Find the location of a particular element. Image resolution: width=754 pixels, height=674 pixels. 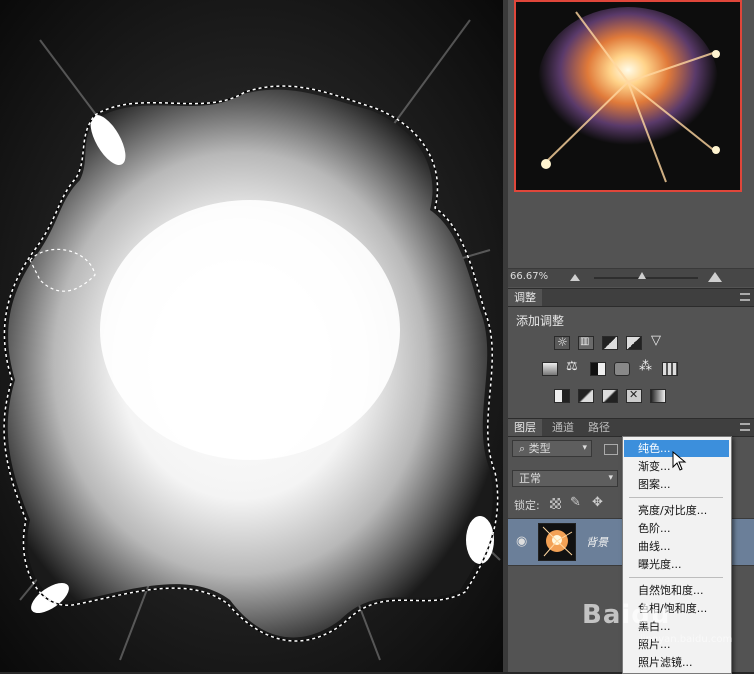

zoom-slider-track is located at coordinates (646, 278).